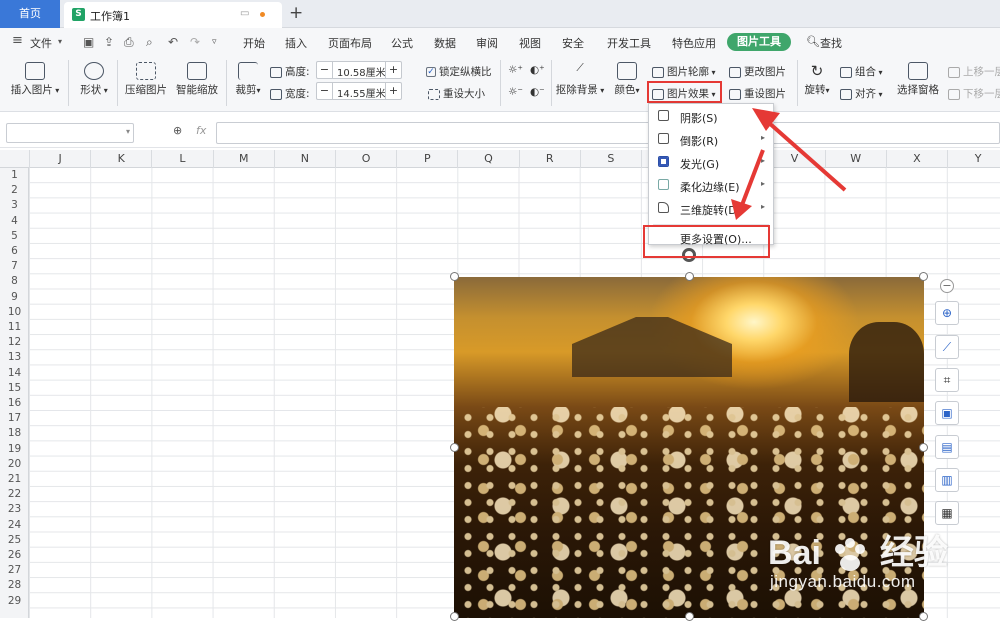 The width and height of the screenshot is (1000, 621). Describe the element at coordinates (214, 42) in the screenshot. I see `customize-qa-icon: ▿` at that location.